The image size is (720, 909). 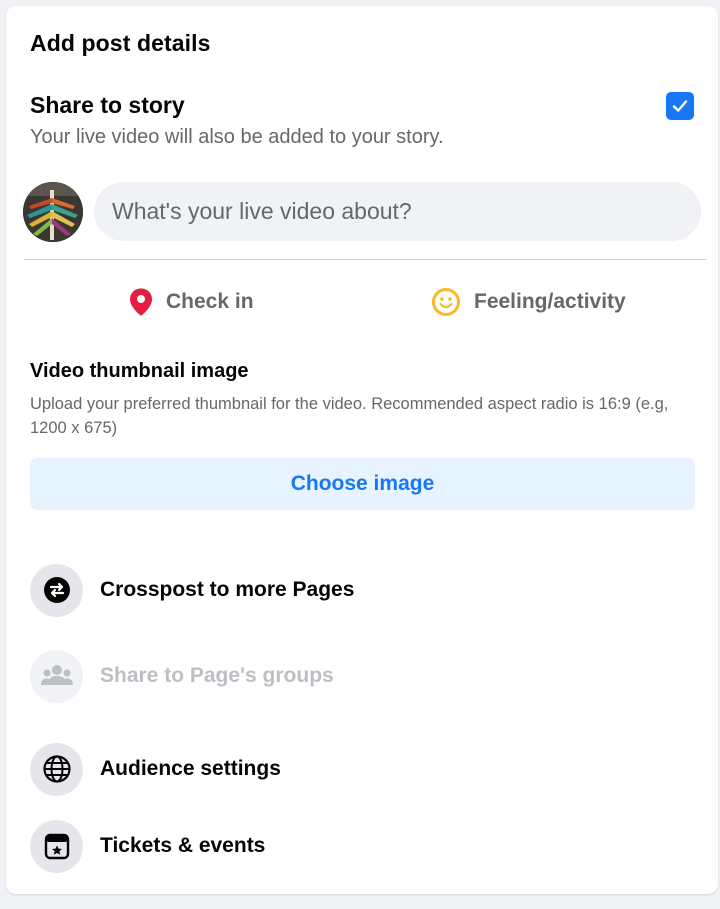 I want to click on ticket-calendar-icon, so click(x=56, y=846).